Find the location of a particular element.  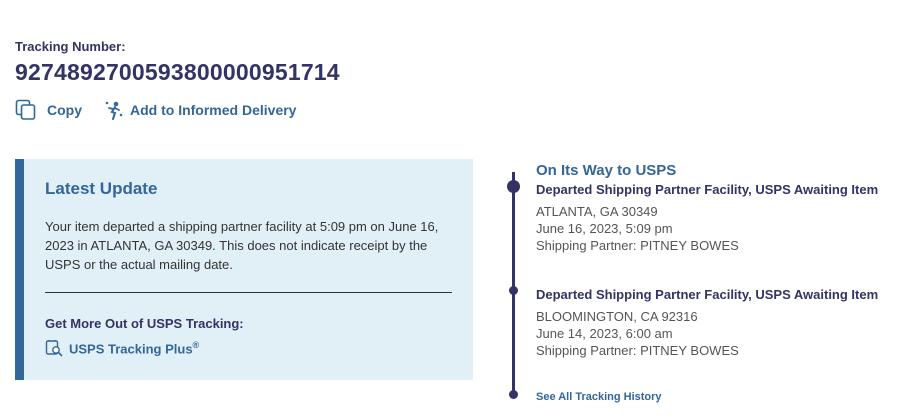

copy-label: Copy is located at coordinates (64, 110).